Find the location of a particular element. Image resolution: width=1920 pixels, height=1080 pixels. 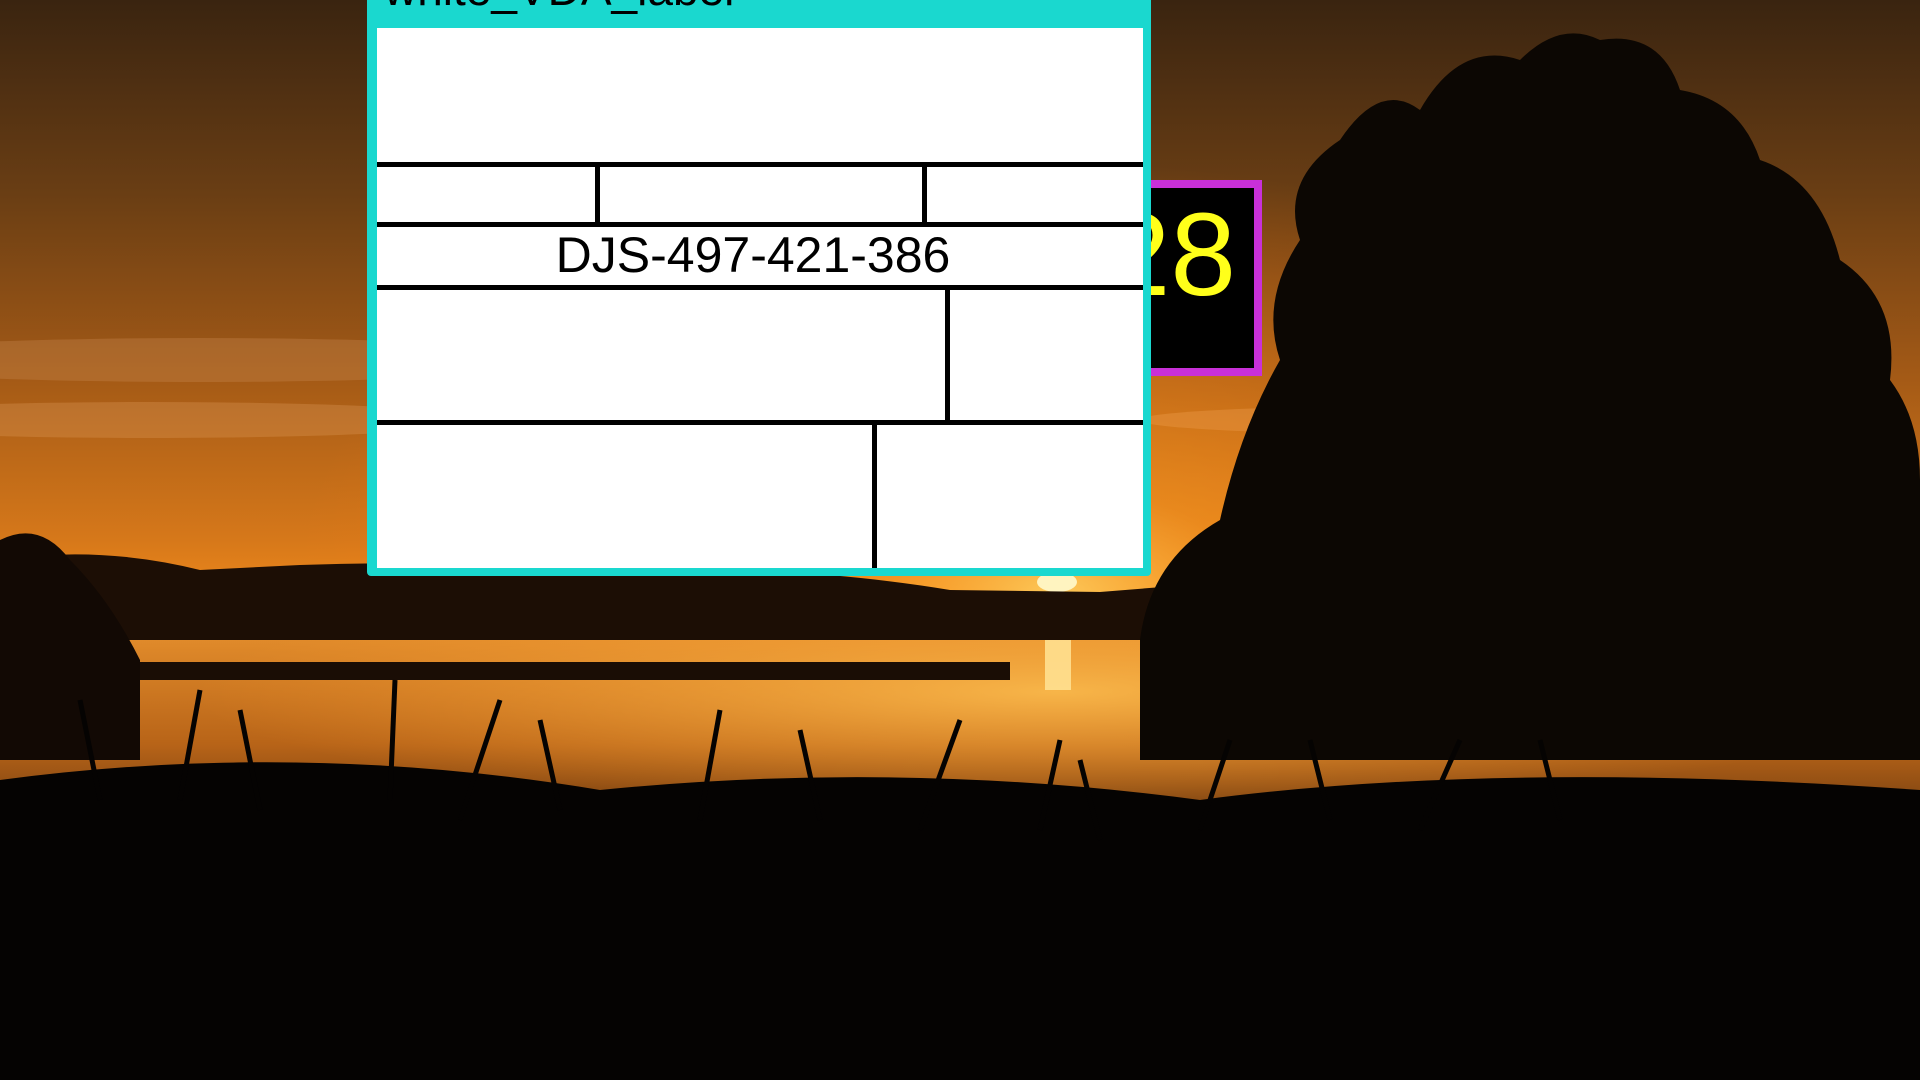

label-code: DJS-497-421-386 is located at coordinates (753, 255).